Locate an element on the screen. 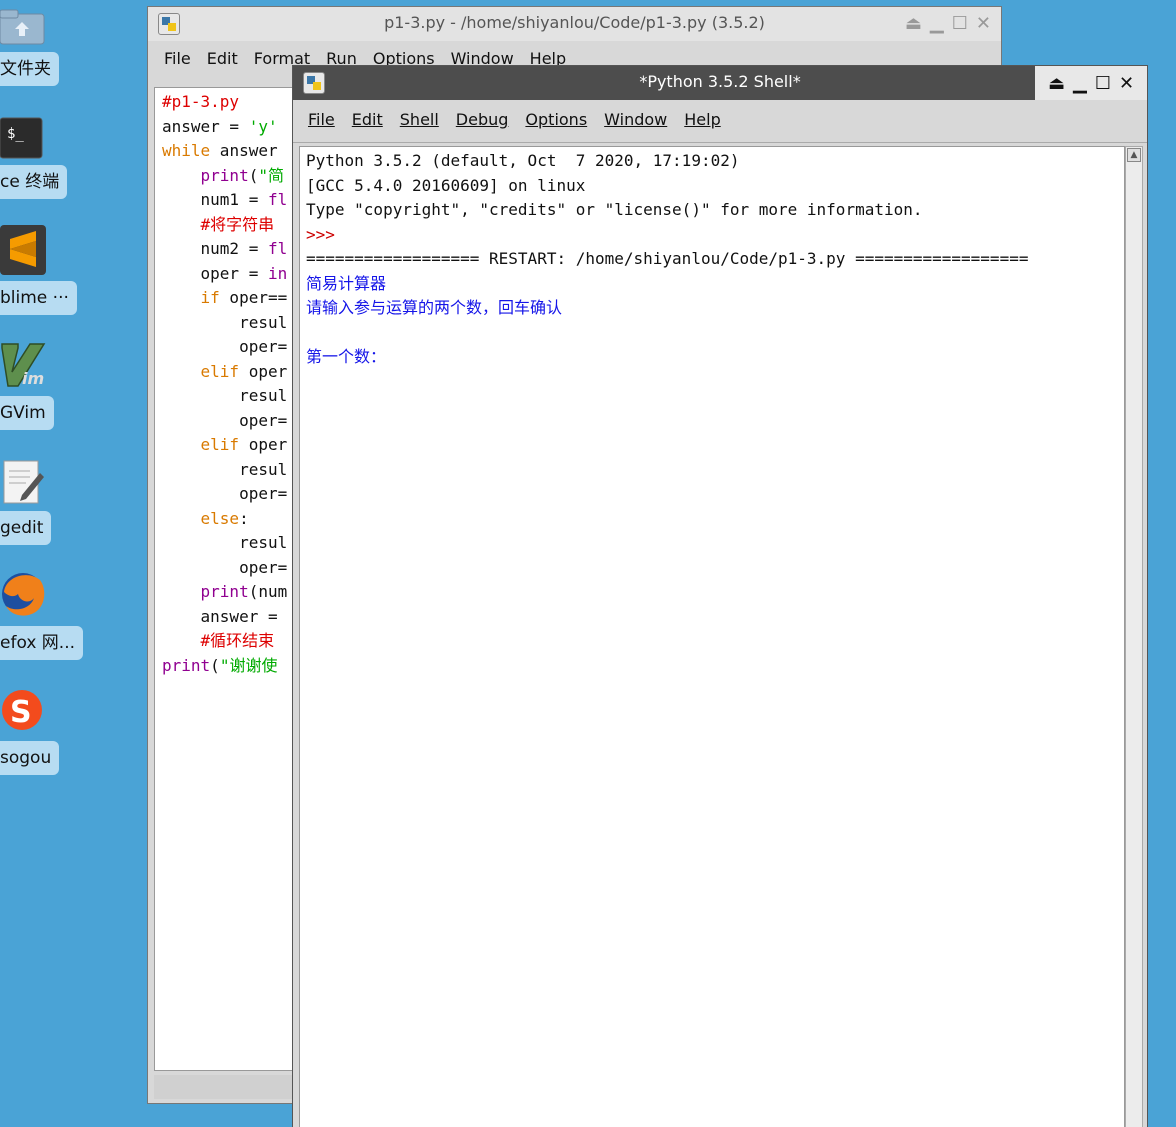 Image resolution: width=1176 pixels, height=1127 pixels. banner-line: [GCC 5.4.0 20160609] on linux is located at coordinates (446, 185).